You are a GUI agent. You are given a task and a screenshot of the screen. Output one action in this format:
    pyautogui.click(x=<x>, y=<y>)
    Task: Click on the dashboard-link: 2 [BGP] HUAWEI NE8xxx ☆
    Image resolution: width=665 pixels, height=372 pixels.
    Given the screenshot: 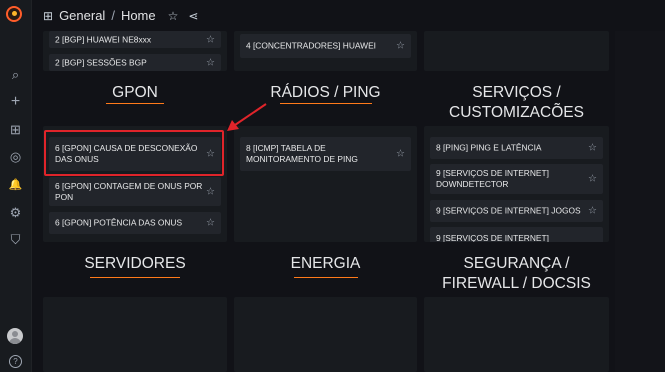 What is the action you would take?
    pyautogui.click(x=135, y=39)
    